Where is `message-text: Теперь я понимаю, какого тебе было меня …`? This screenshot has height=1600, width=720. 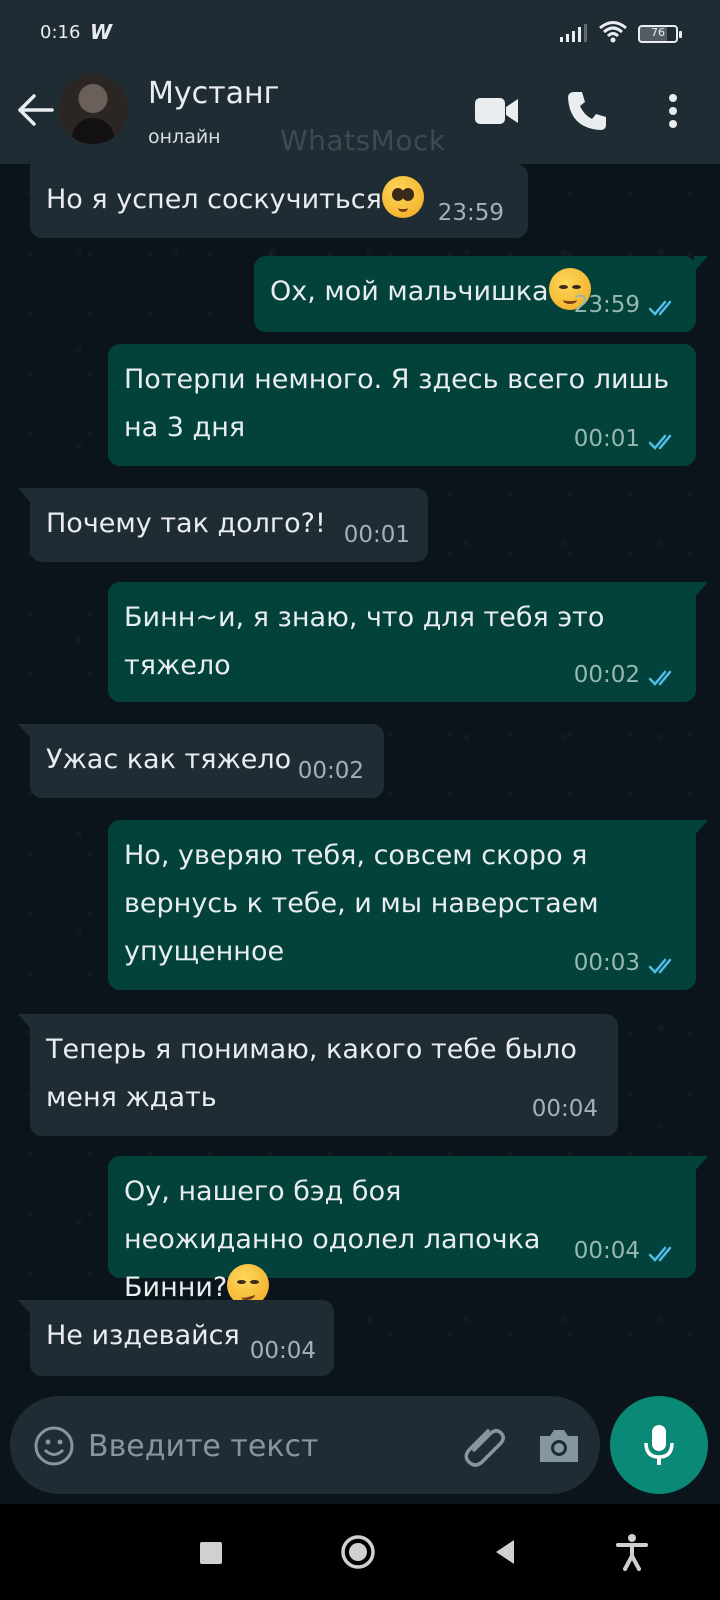
message-text: Теперь я понимаю, какого тебе было меня … is located at coordinates (311, 1073).